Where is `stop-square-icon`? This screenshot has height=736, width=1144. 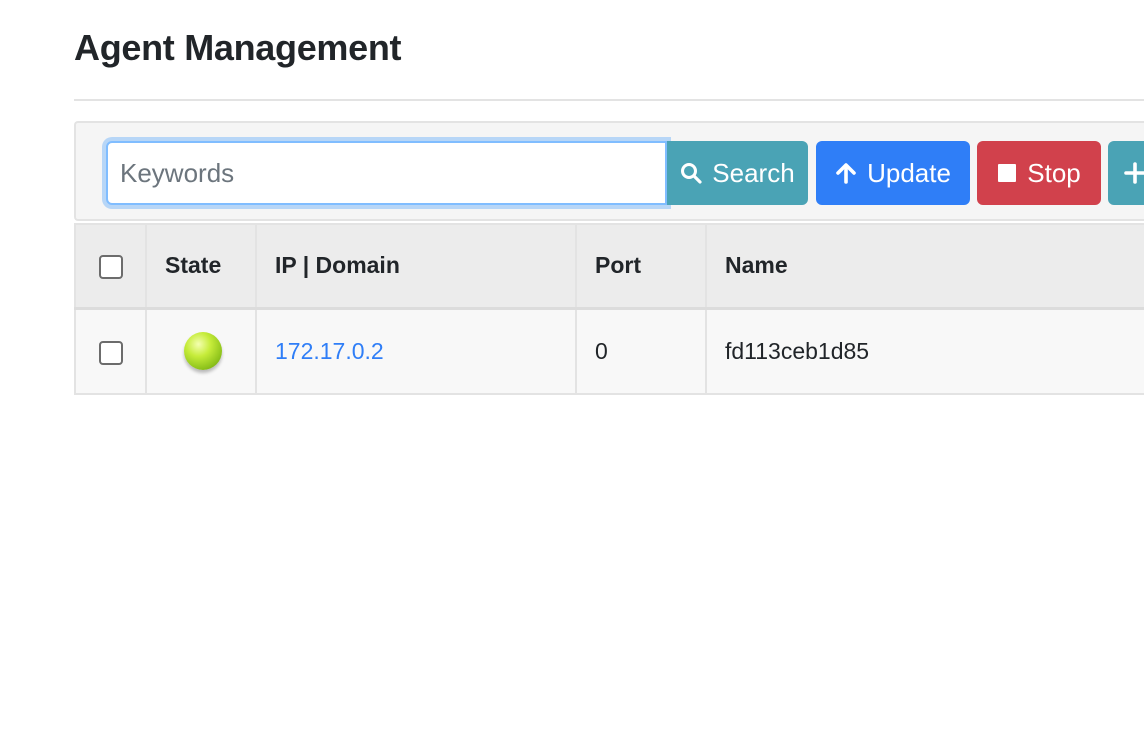
stop-square-icon is located at coordinates (1007, 173).